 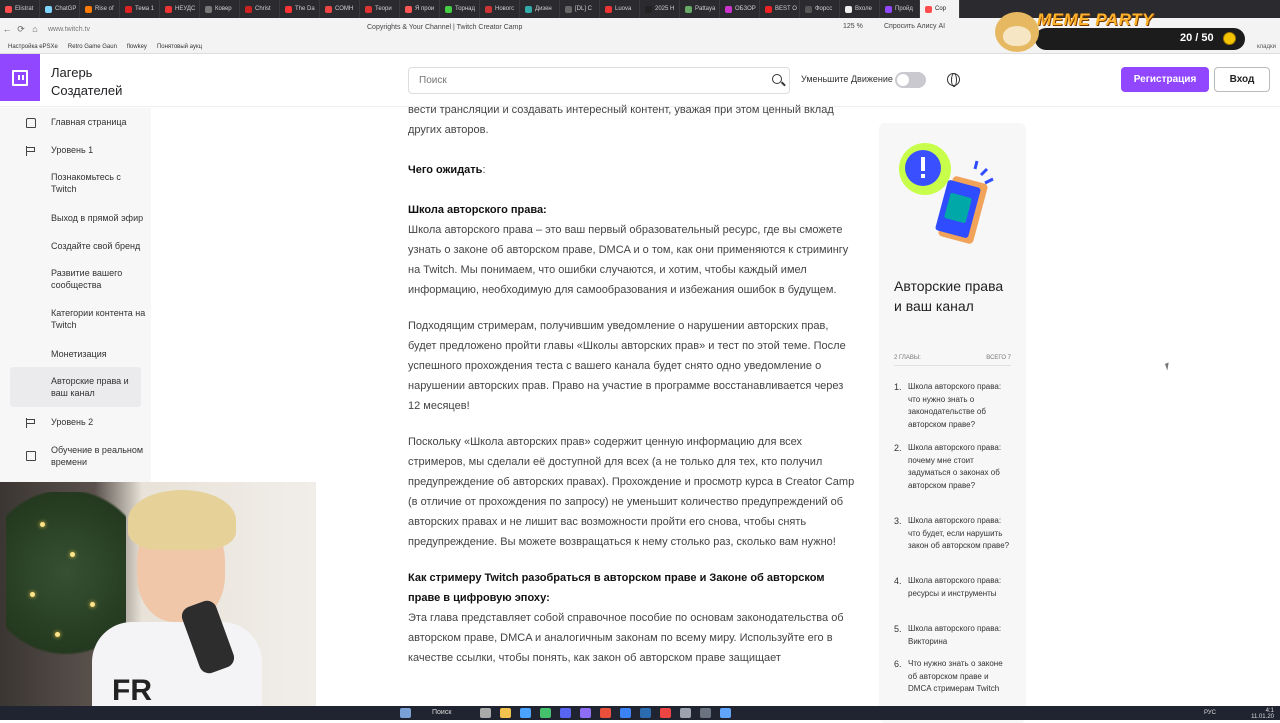 What do you see at coordinates (1165, 79) in the screenshot?
I see `register-button: Регистрация` at bounding box center [1165, 79].